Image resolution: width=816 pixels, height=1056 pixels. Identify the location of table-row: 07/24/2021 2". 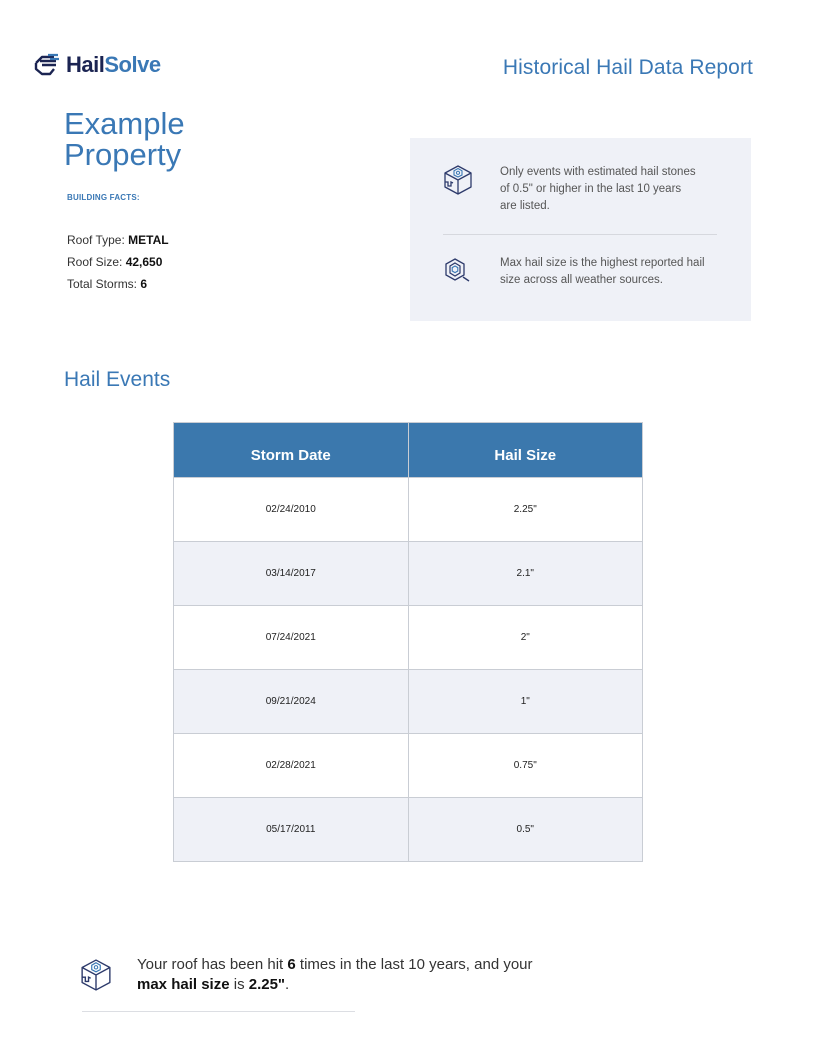
(408, 637).